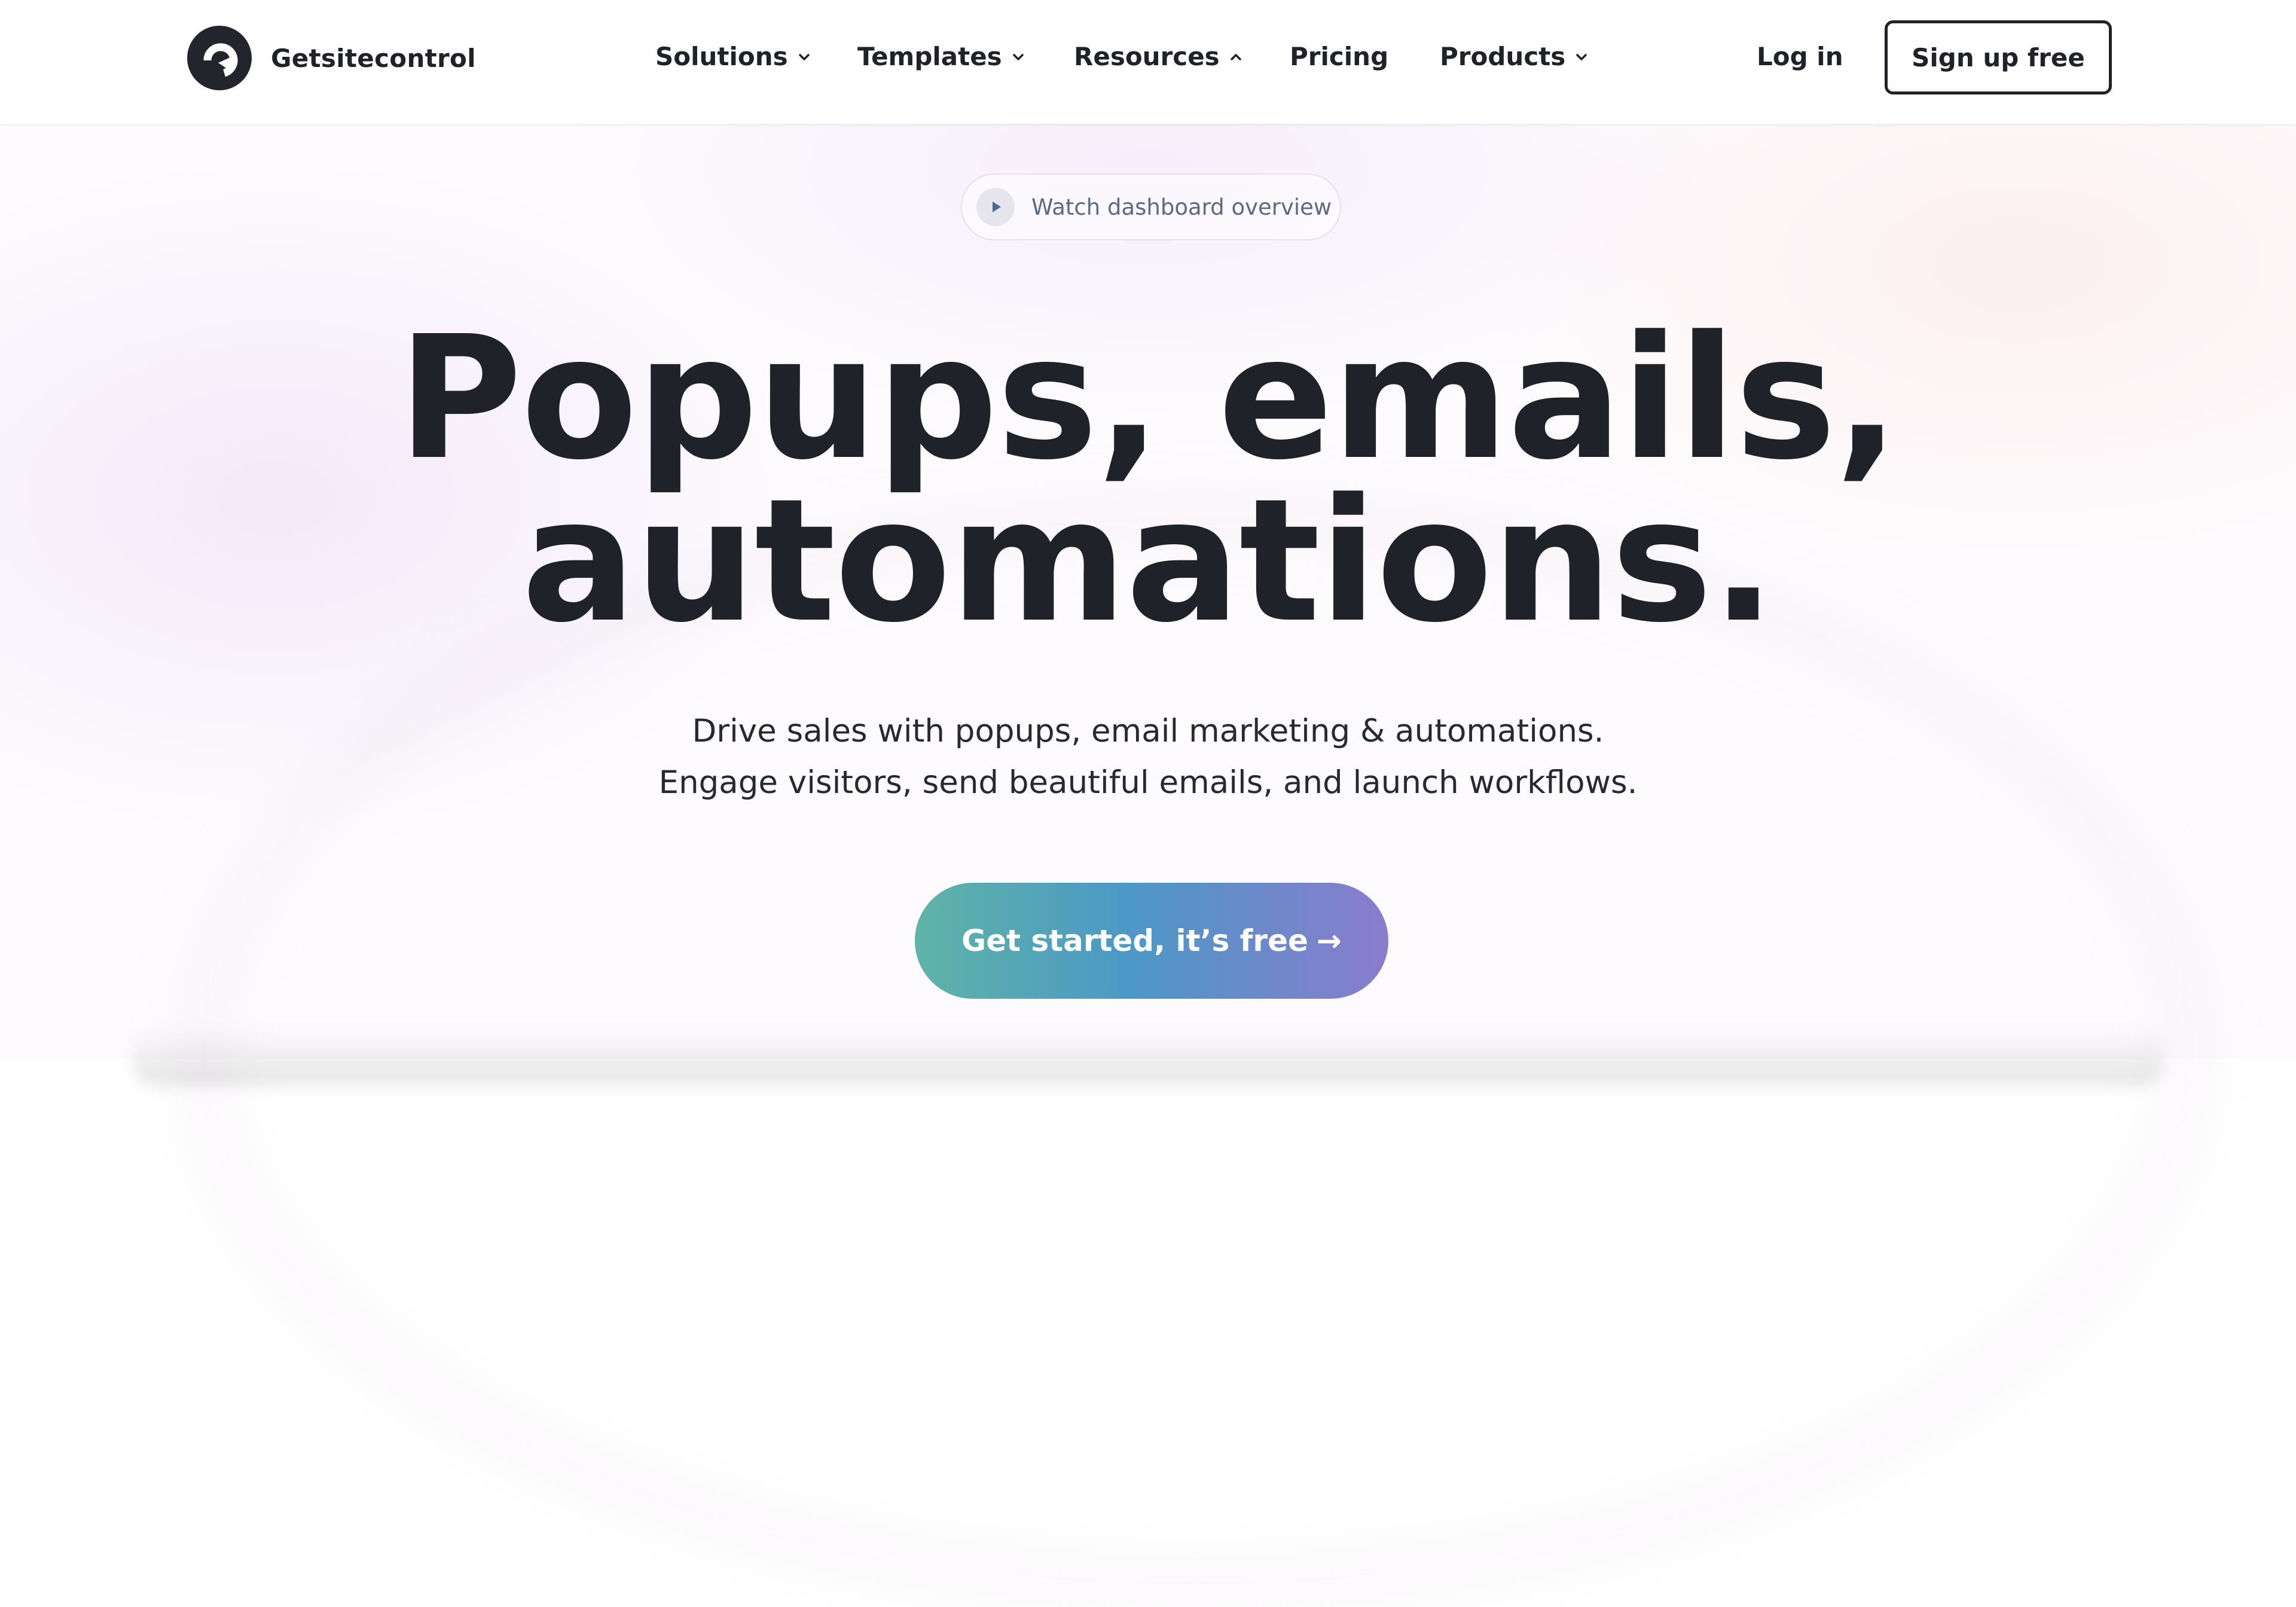  What do you see at coordinates (1181, 207) in the screenshot?
I see `watch-overview-label: Watch dashboard overview` at bounding box center [1181, 207].